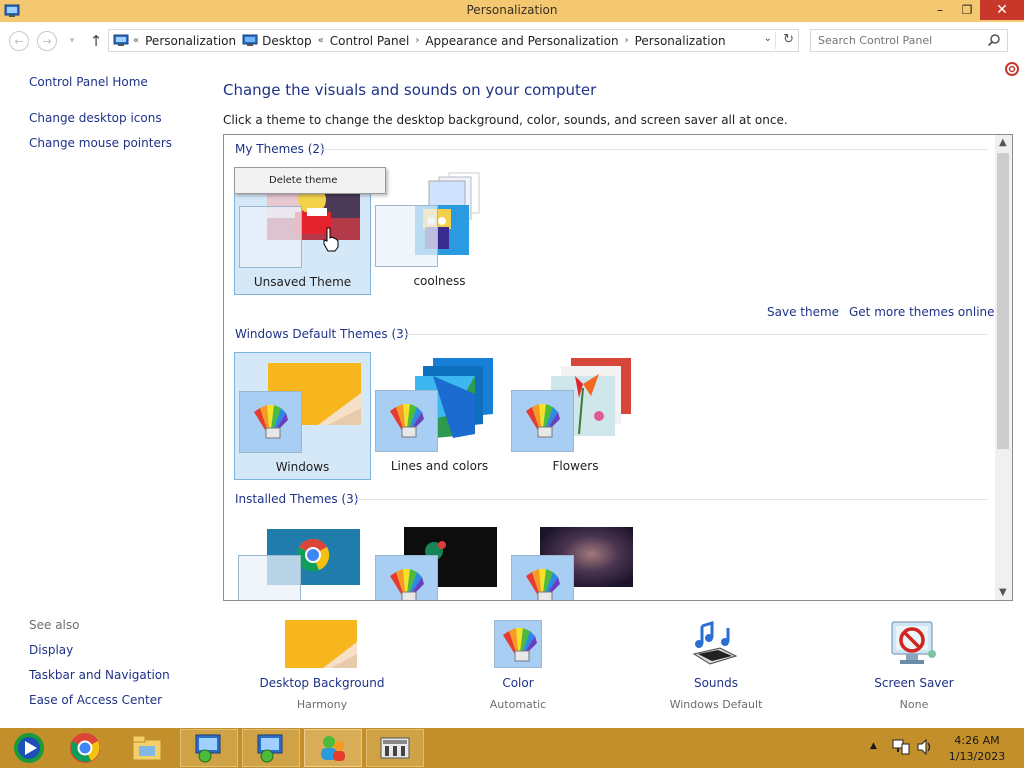 The image size is (1024, 781). I want to click on personalization-icon, so click(395, 748).